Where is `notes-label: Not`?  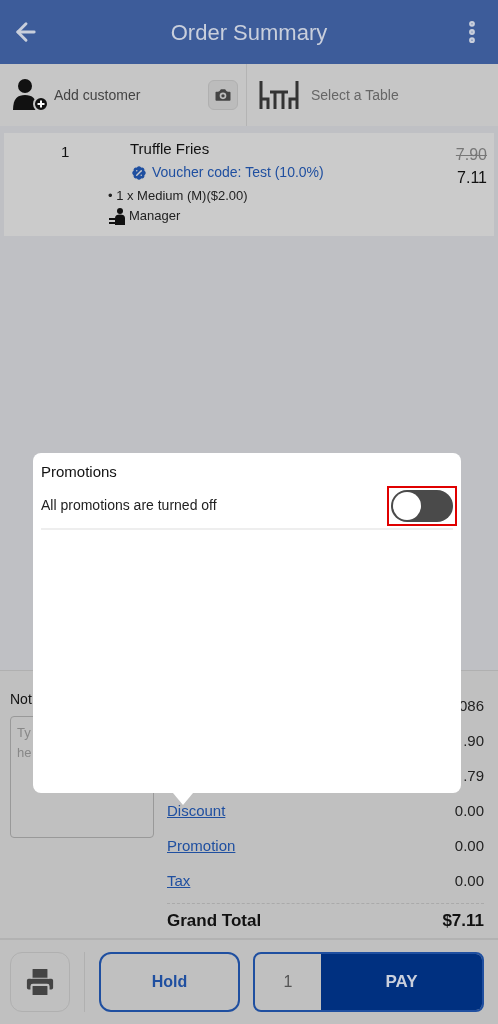 notes-label: Not is located at coordinates (21, 699).